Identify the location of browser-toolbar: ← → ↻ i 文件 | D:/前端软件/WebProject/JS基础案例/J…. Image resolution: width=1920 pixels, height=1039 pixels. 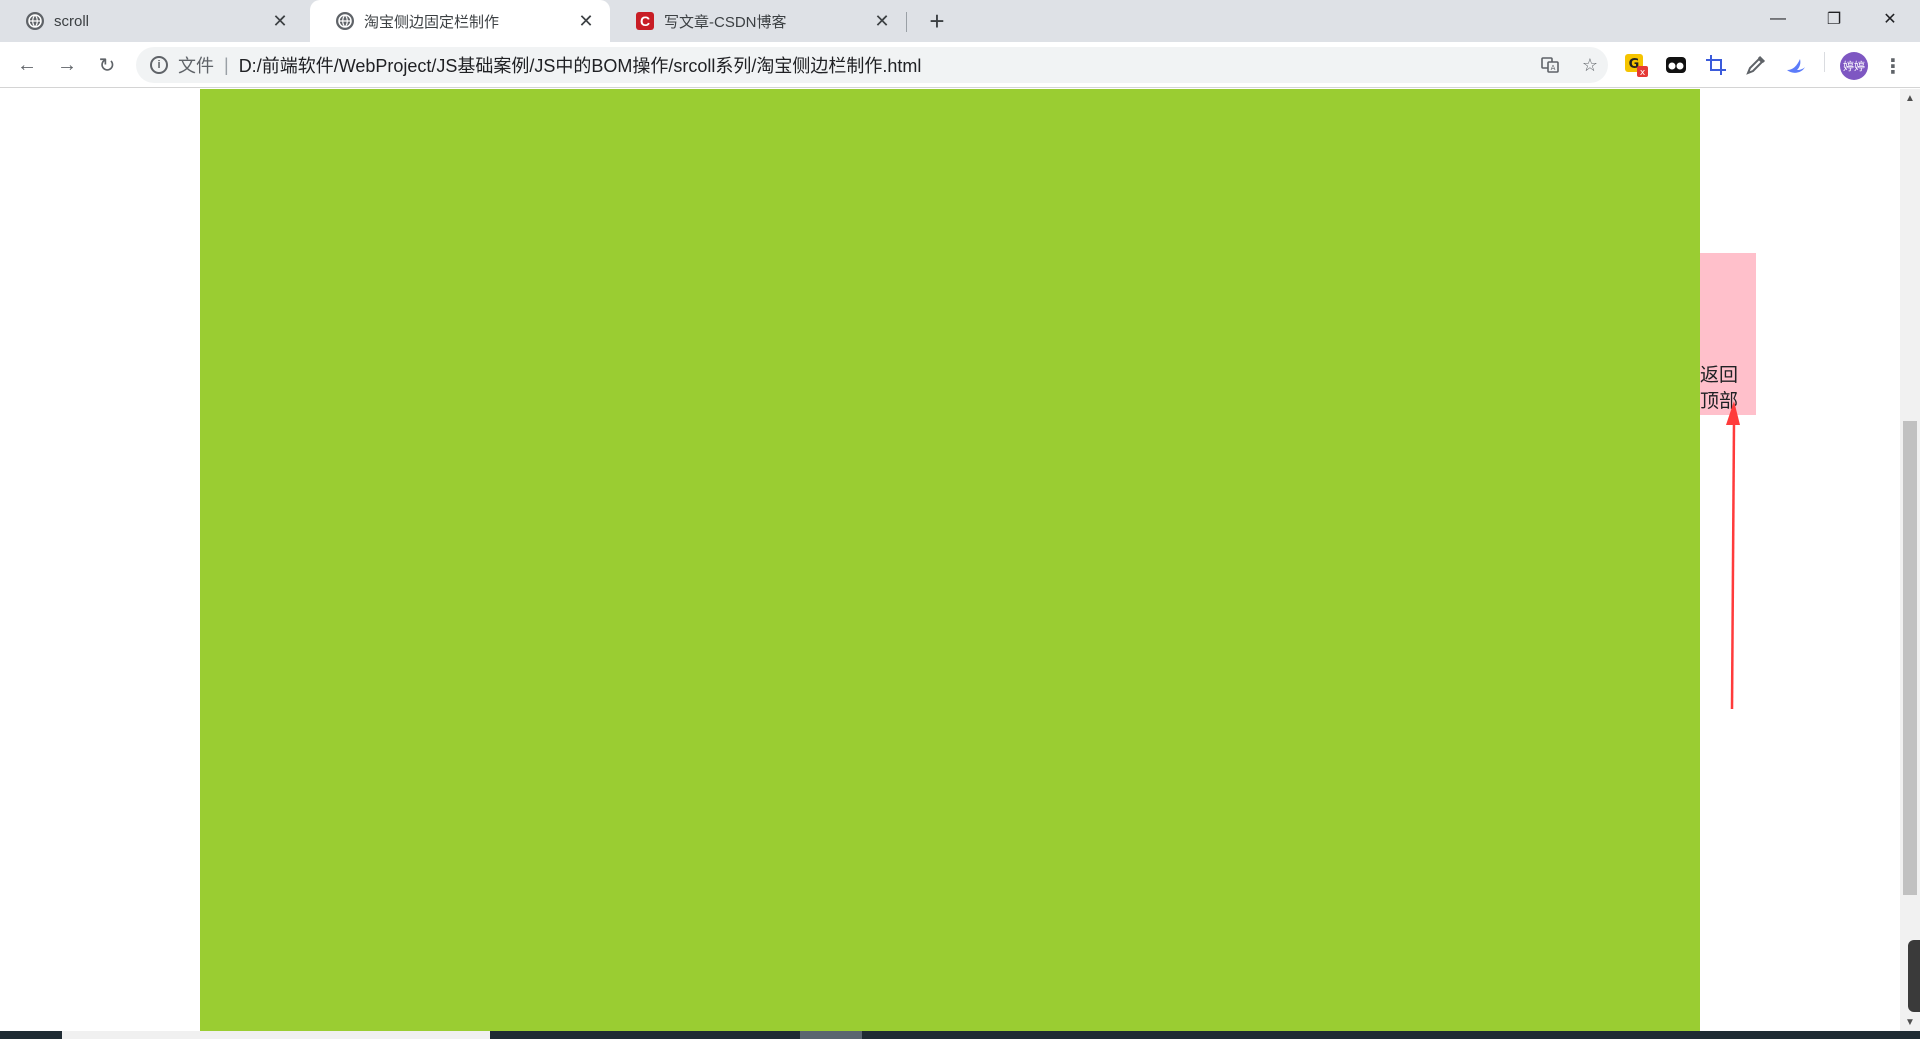
(960, 65).